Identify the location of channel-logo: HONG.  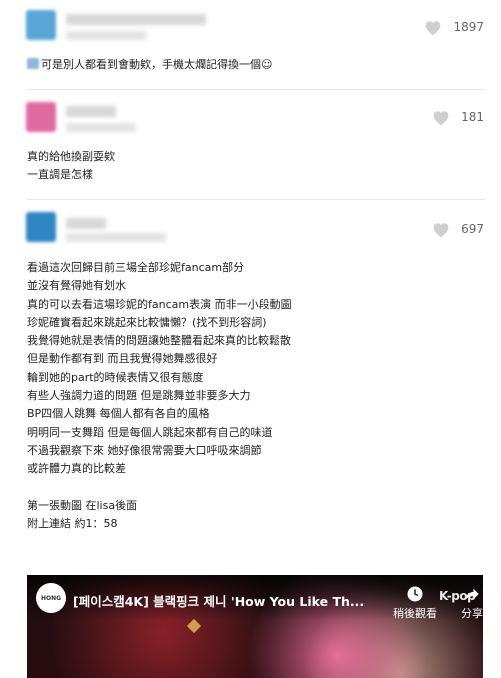
(51, 598).